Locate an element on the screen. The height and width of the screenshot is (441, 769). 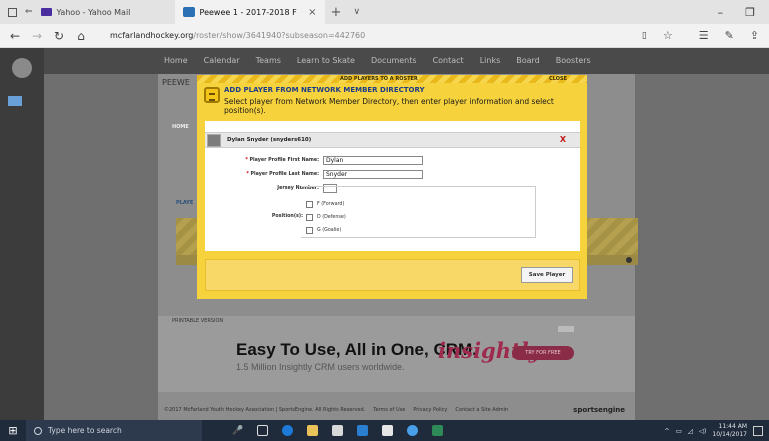
task-view-icon is located at coordinates (263, 430).